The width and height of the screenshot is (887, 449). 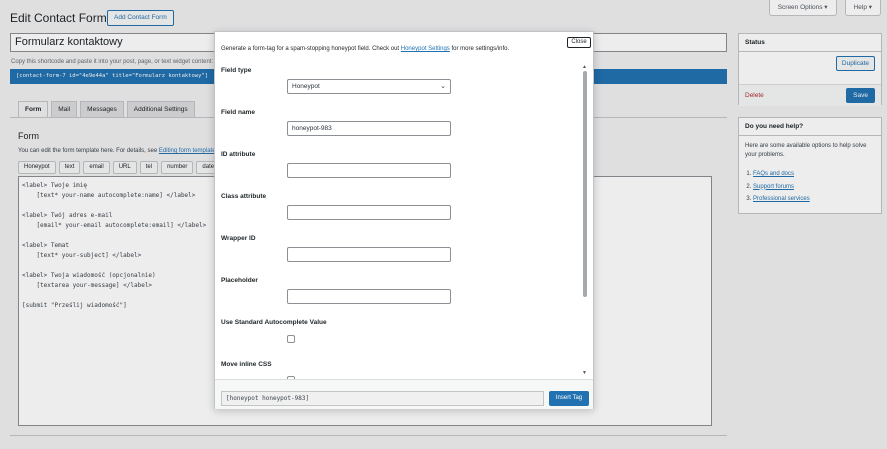 What do you see at coordinates (274, 322) in the screenshot?
I see `autocomplete-label: Use Standard Autocomplete Value` at bounding box center [274, 322].